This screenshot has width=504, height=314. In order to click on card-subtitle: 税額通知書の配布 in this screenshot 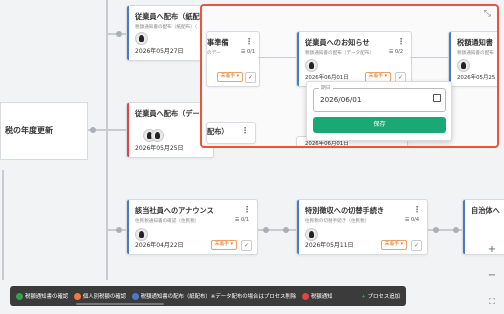, I will do `click(475, 53)`.